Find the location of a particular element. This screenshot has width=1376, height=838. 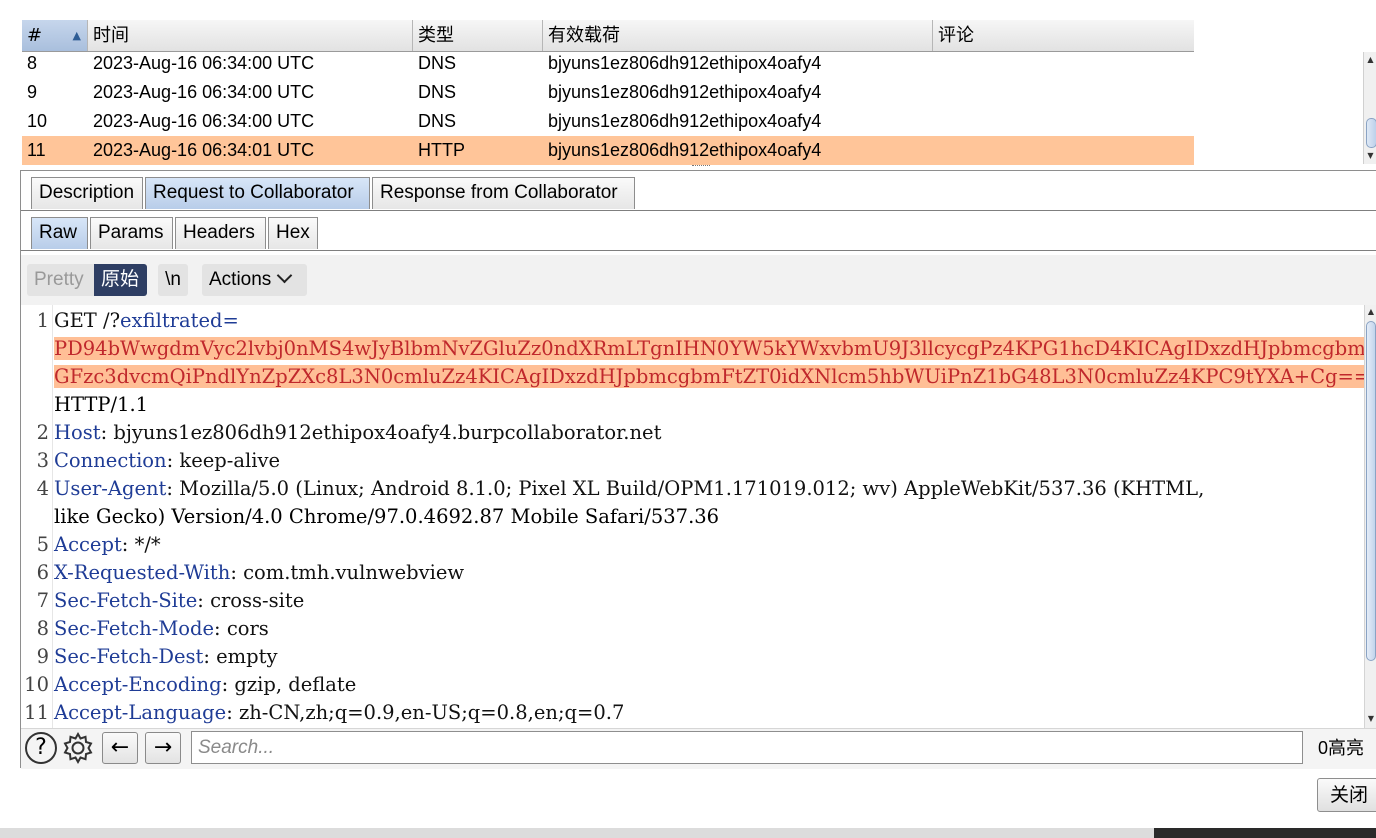

row-time: 2023-Aug-16 06:34:01 UTC is located at coordinates (204, 150).